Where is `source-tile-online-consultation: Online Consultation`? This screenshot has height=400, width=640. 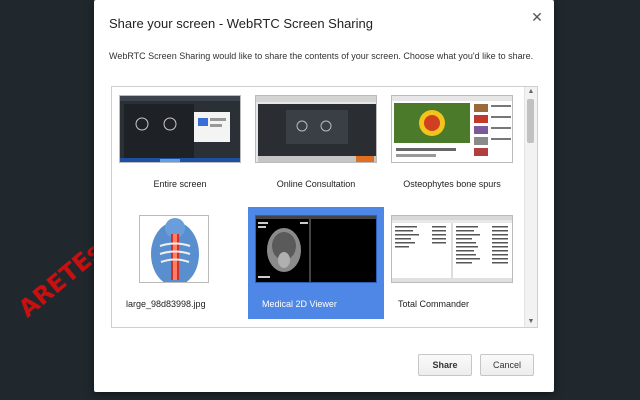 source-tile-online-consultation: Online Consultation is located at coordinates (316, 143).